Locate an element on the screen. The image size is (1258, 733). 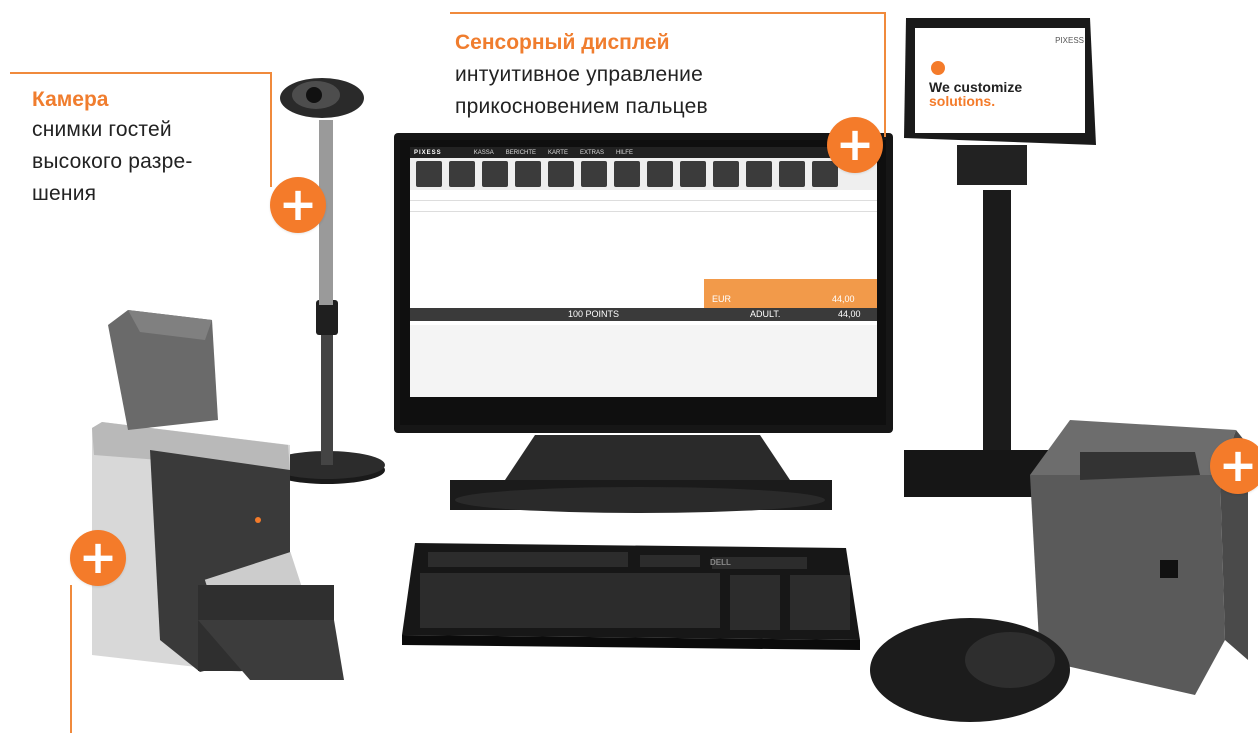
pos-logo: PIXESS is located at coordinates (428, 152).